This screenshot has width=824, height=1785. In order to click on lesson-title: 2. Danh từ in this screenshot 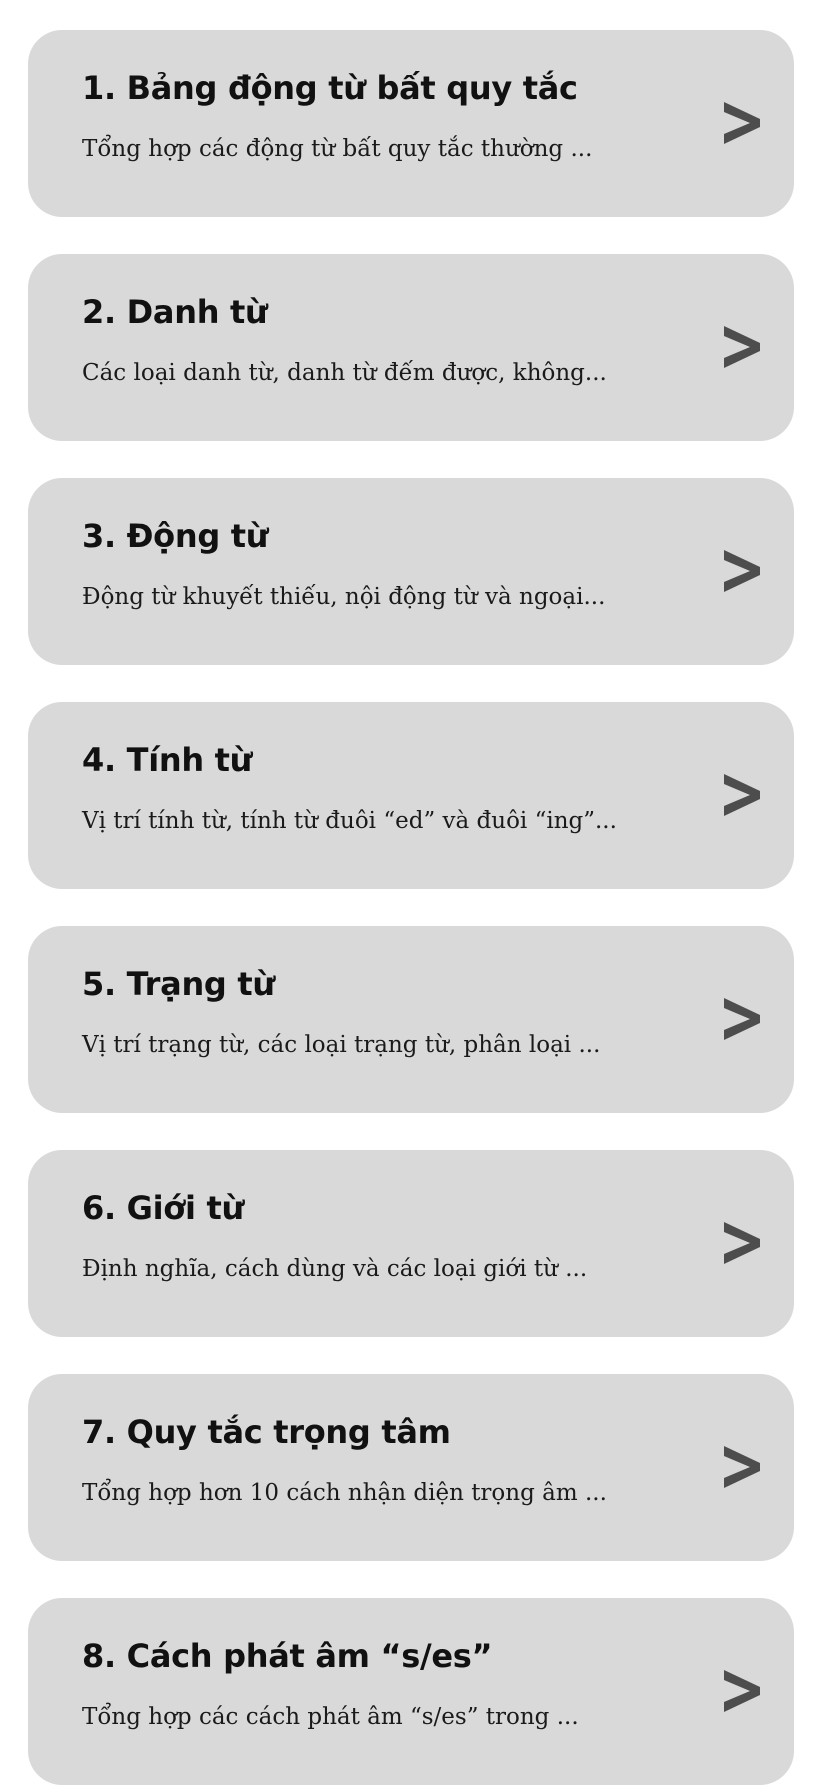, I will do `click(175, 312)`.